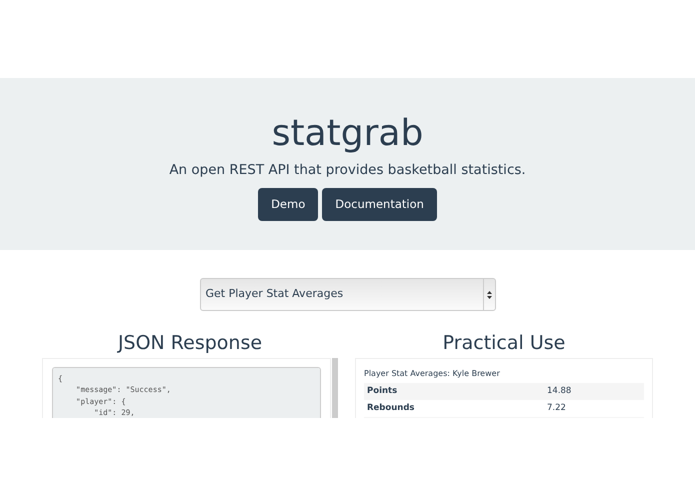  I want to click on site-title: statgrab, so click(347, 134).